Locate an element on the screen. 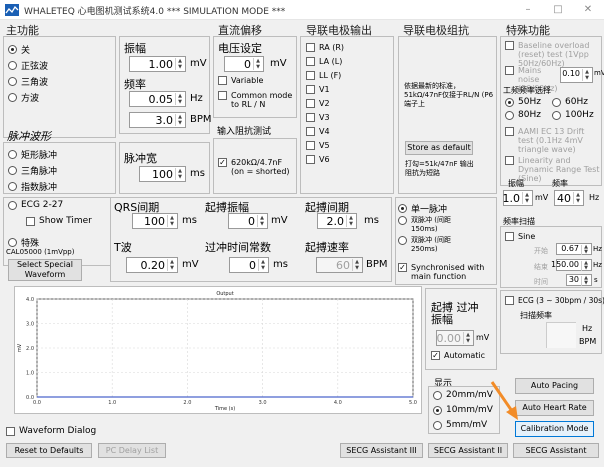 This screenshot has width=604, height=467. sweep-start-label: 开始 is located at coordinates (541, 251).